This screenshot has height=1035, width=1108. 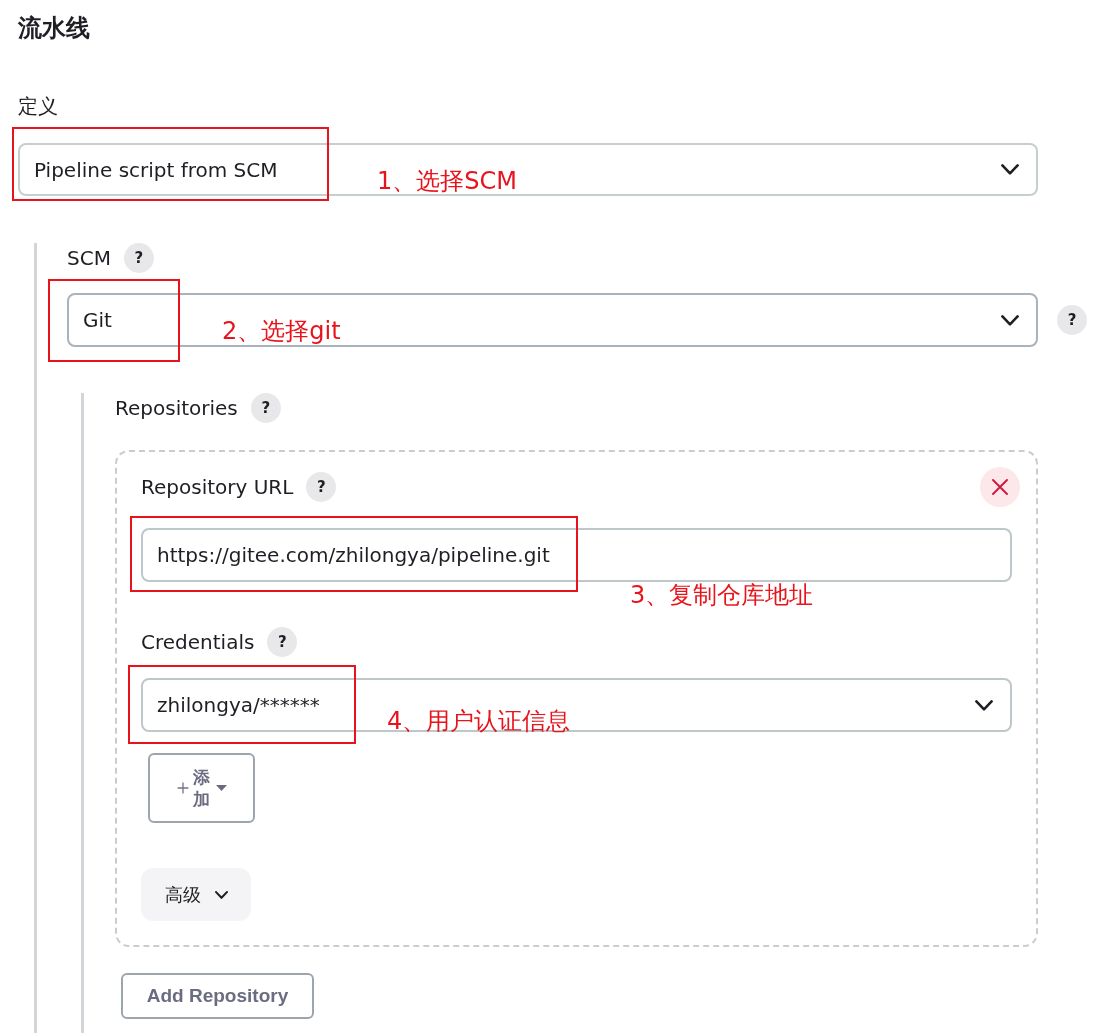 I want to click on field-label: SCM, so click(x=89, y=258).